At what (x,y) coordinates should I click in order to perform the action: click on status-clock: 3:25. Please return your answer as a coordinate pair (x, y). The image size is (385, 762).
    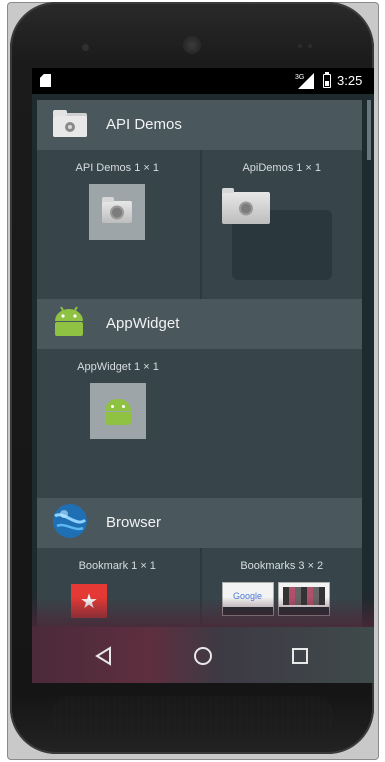
    Looking at the image, I should click on (350, 80).